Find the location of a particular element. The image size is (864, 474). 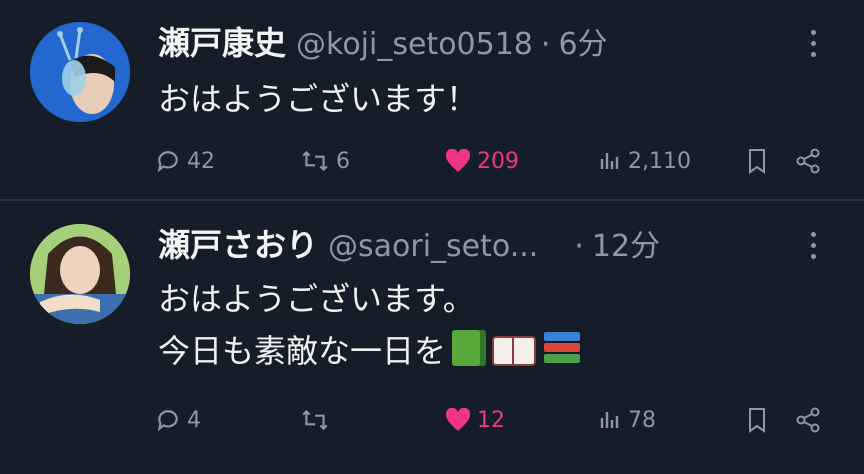

tweet-header: 瀬戸さおり @saori_seto... · 12分 is located at coordinates (409, 242).